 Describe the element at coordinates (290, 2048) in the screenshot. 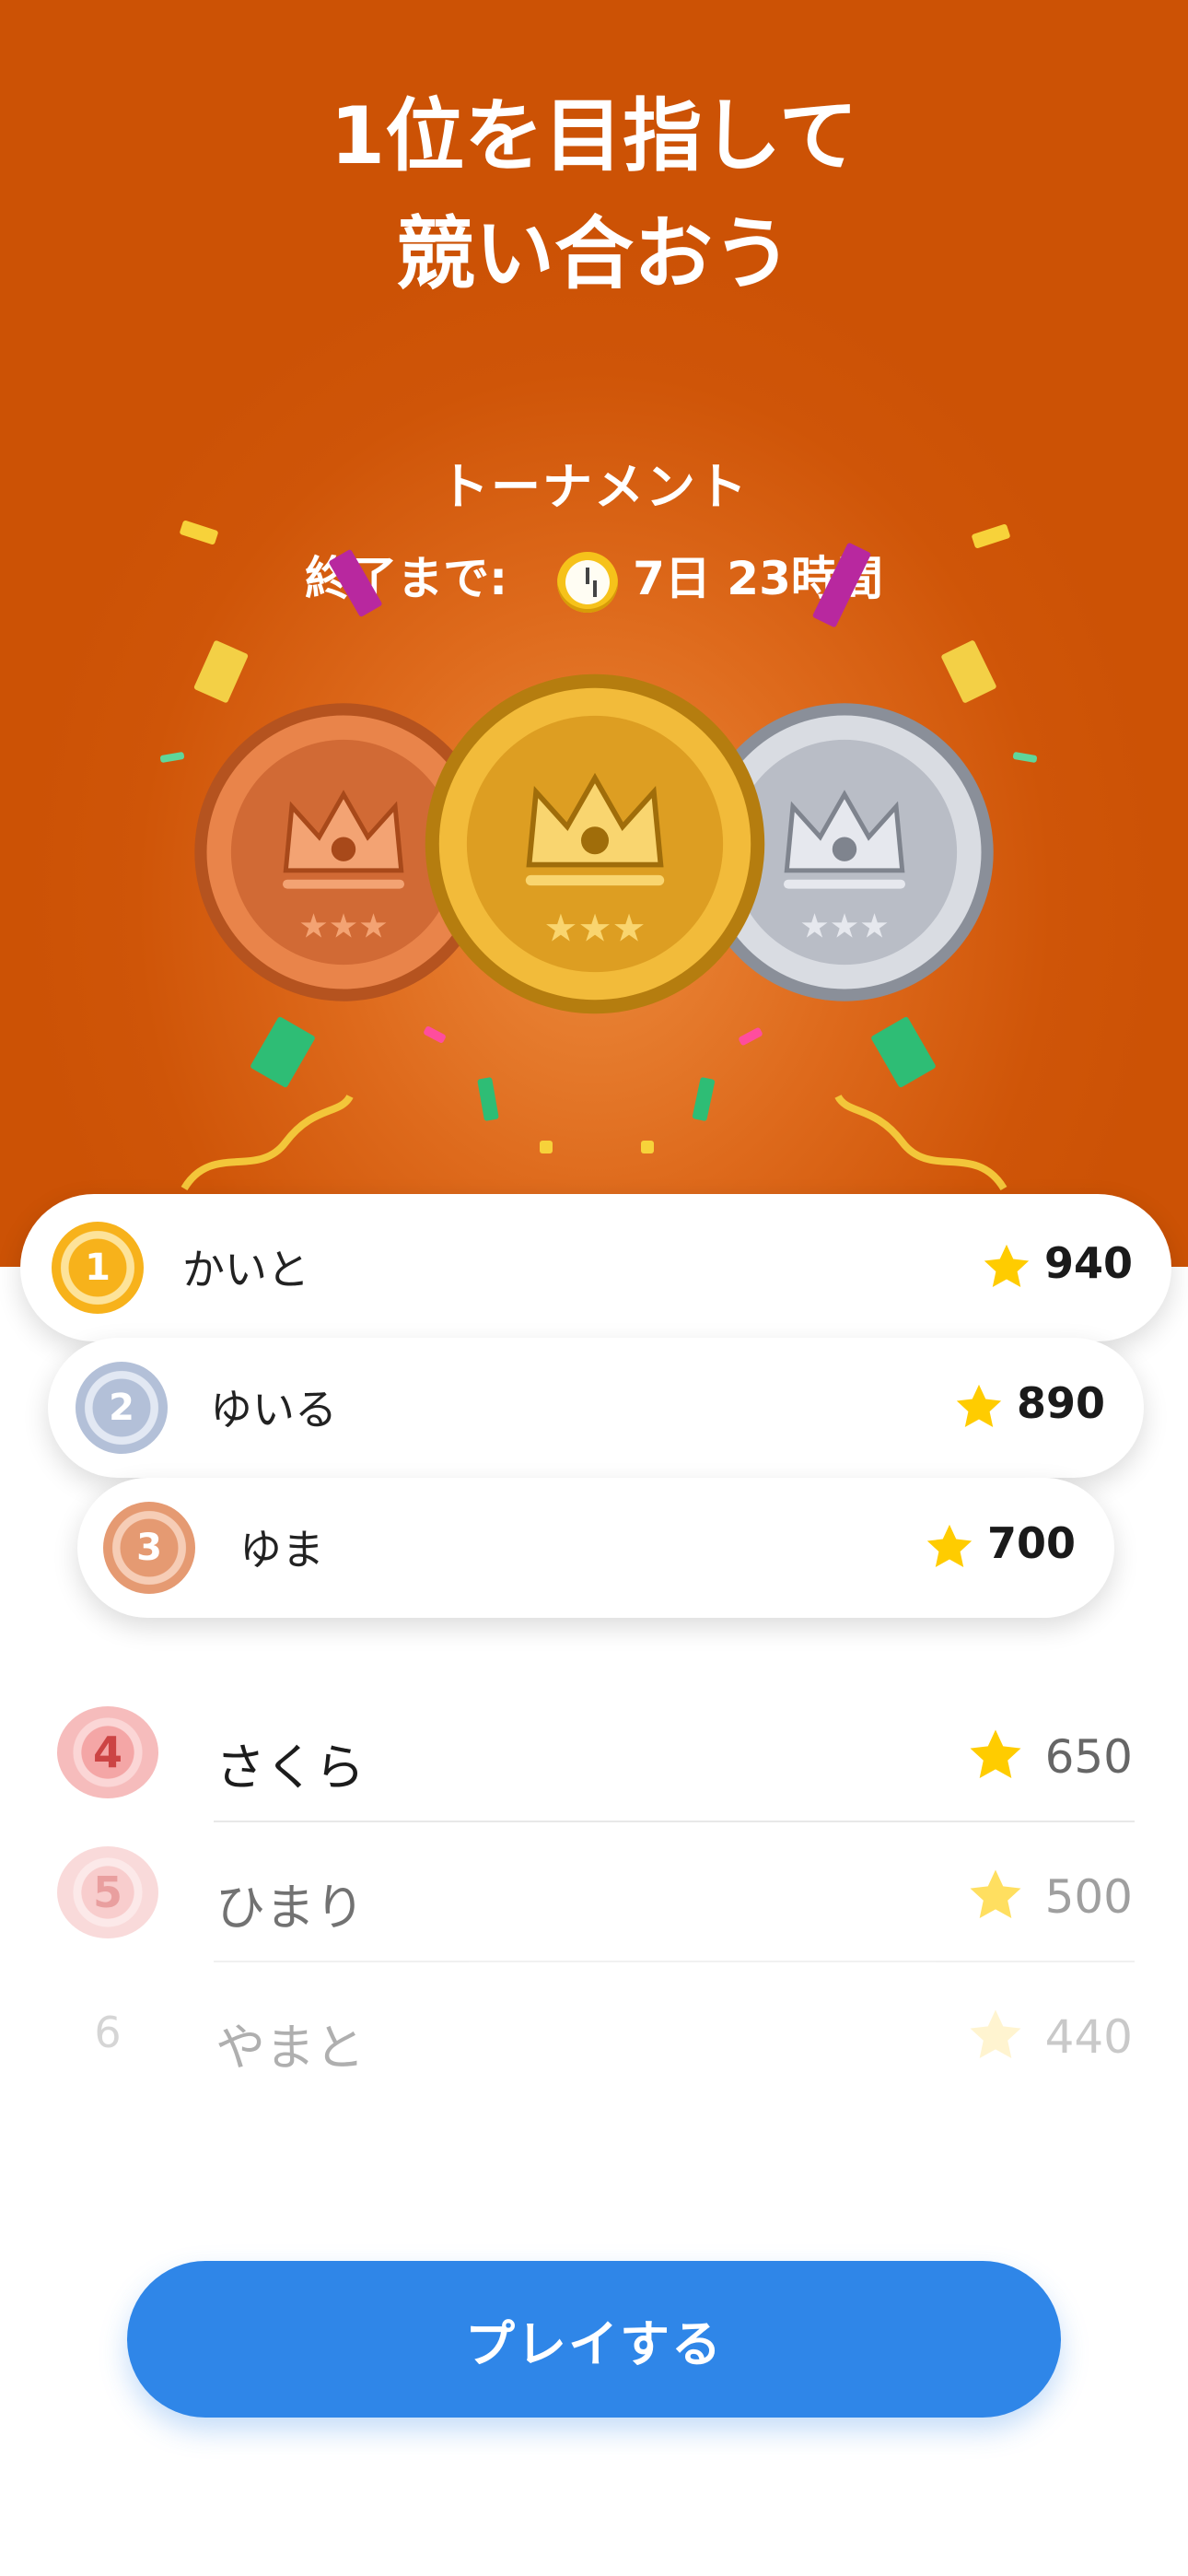

I see `player-name: やまと` at that location.